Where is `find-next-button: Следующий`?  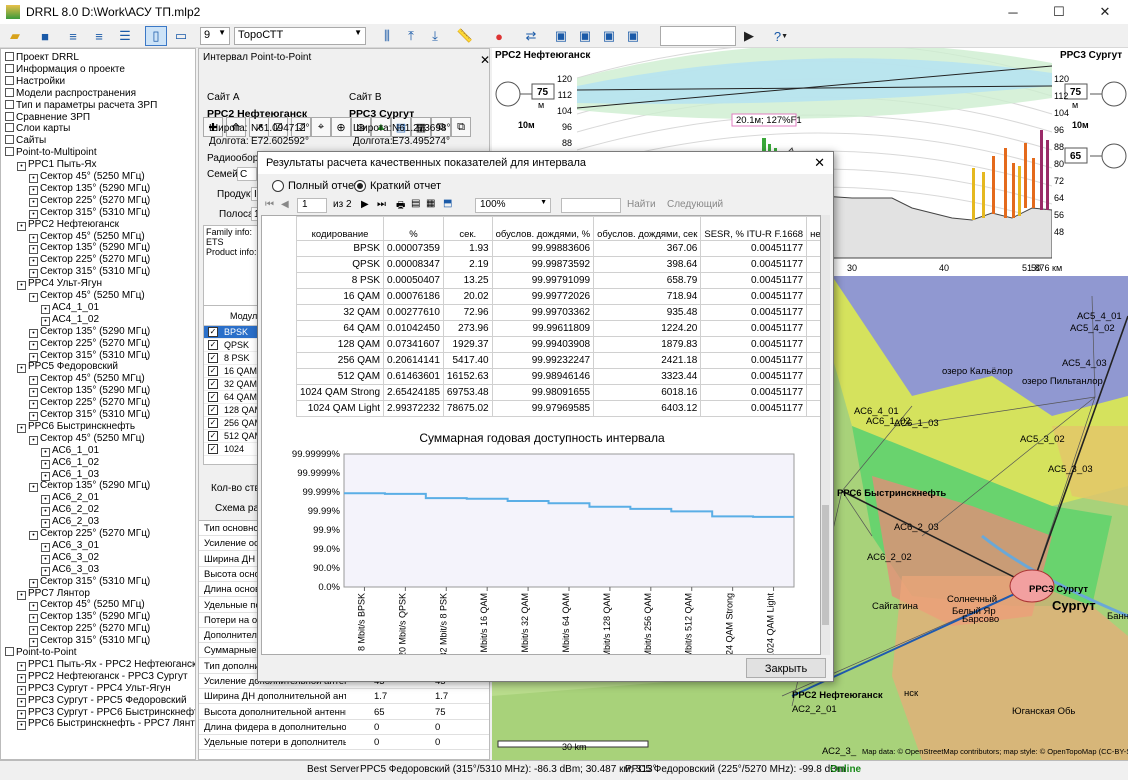 find-next-button: Следующий is located at coordinates (695, 204).